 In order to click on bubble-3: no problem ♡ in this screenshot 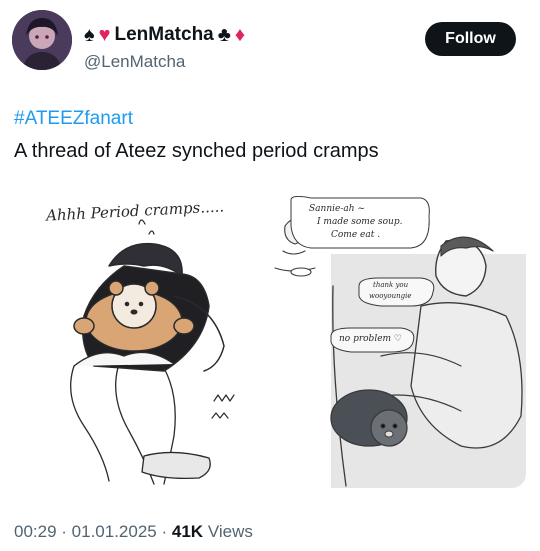, I will do `click(370, 339)`.